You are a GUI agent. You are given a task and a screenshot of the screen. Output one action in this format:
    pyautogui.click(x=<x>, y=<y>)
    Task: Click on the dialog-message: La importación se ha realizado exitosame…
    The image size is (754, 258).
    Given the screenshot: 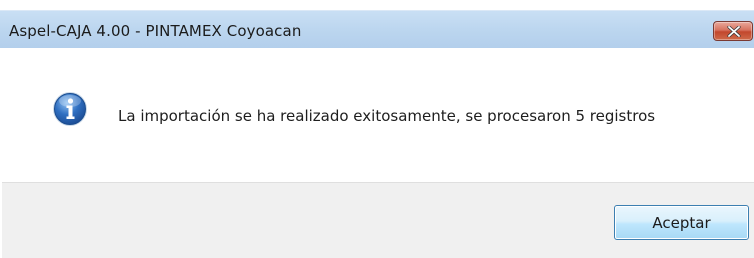 What is the action you would take?
    pyautogui.click(x=387, y=116)
    